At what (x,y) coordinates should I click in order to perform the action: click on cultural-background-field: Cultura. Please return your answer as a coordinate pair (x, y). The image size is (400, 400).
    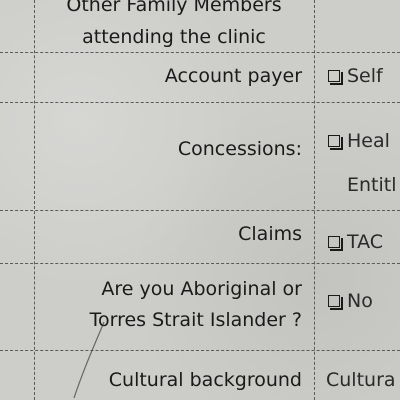
    Looking at the image, I should click on (361, 380).